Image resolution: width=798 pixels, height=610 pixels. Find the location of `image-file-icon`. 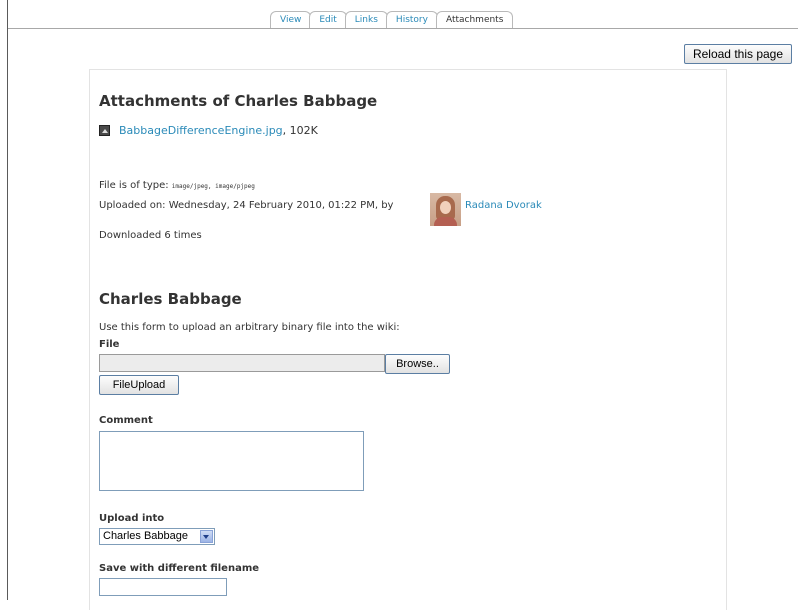

image-file-icon is located at coordinates (104, 130).